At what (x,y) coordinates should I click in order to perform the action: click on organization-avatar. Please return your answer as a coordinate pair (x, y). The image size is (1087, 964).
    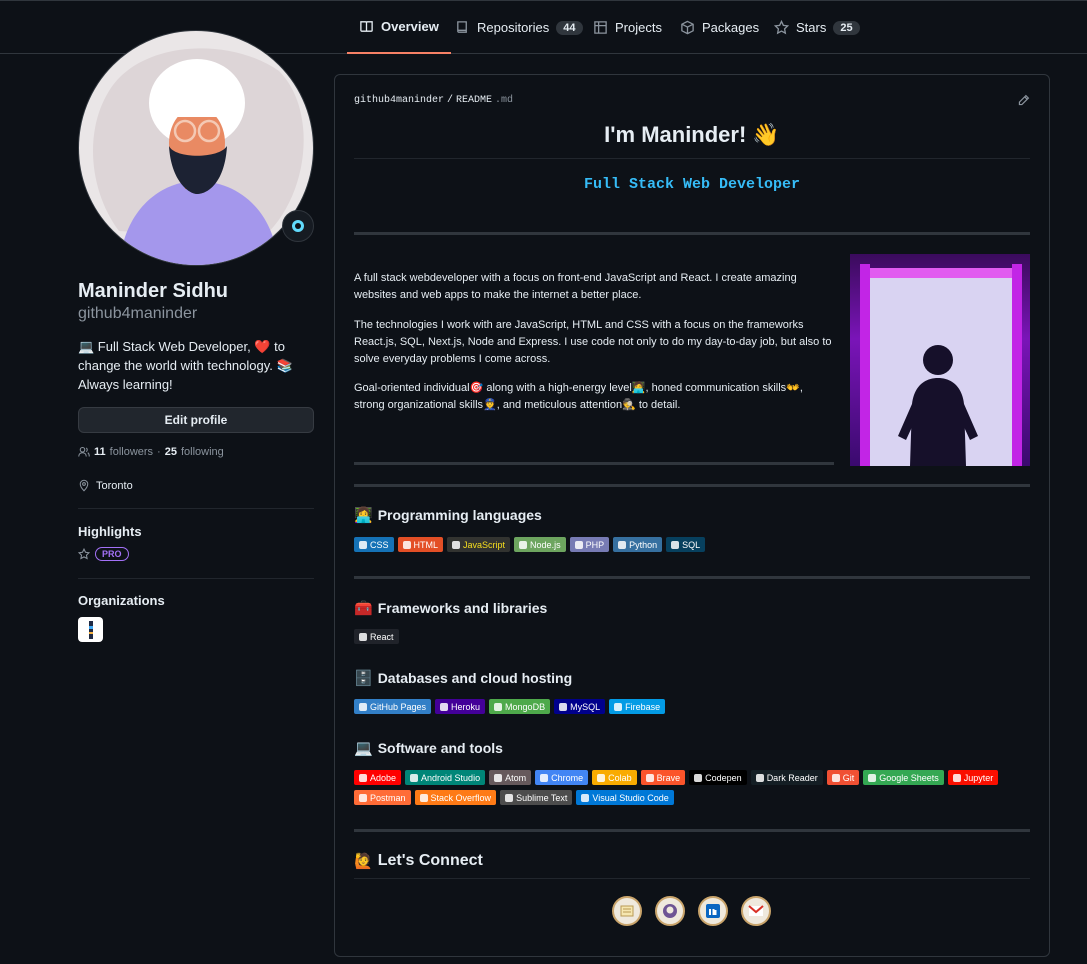
    Looking at the image, I should click on (90, 629).